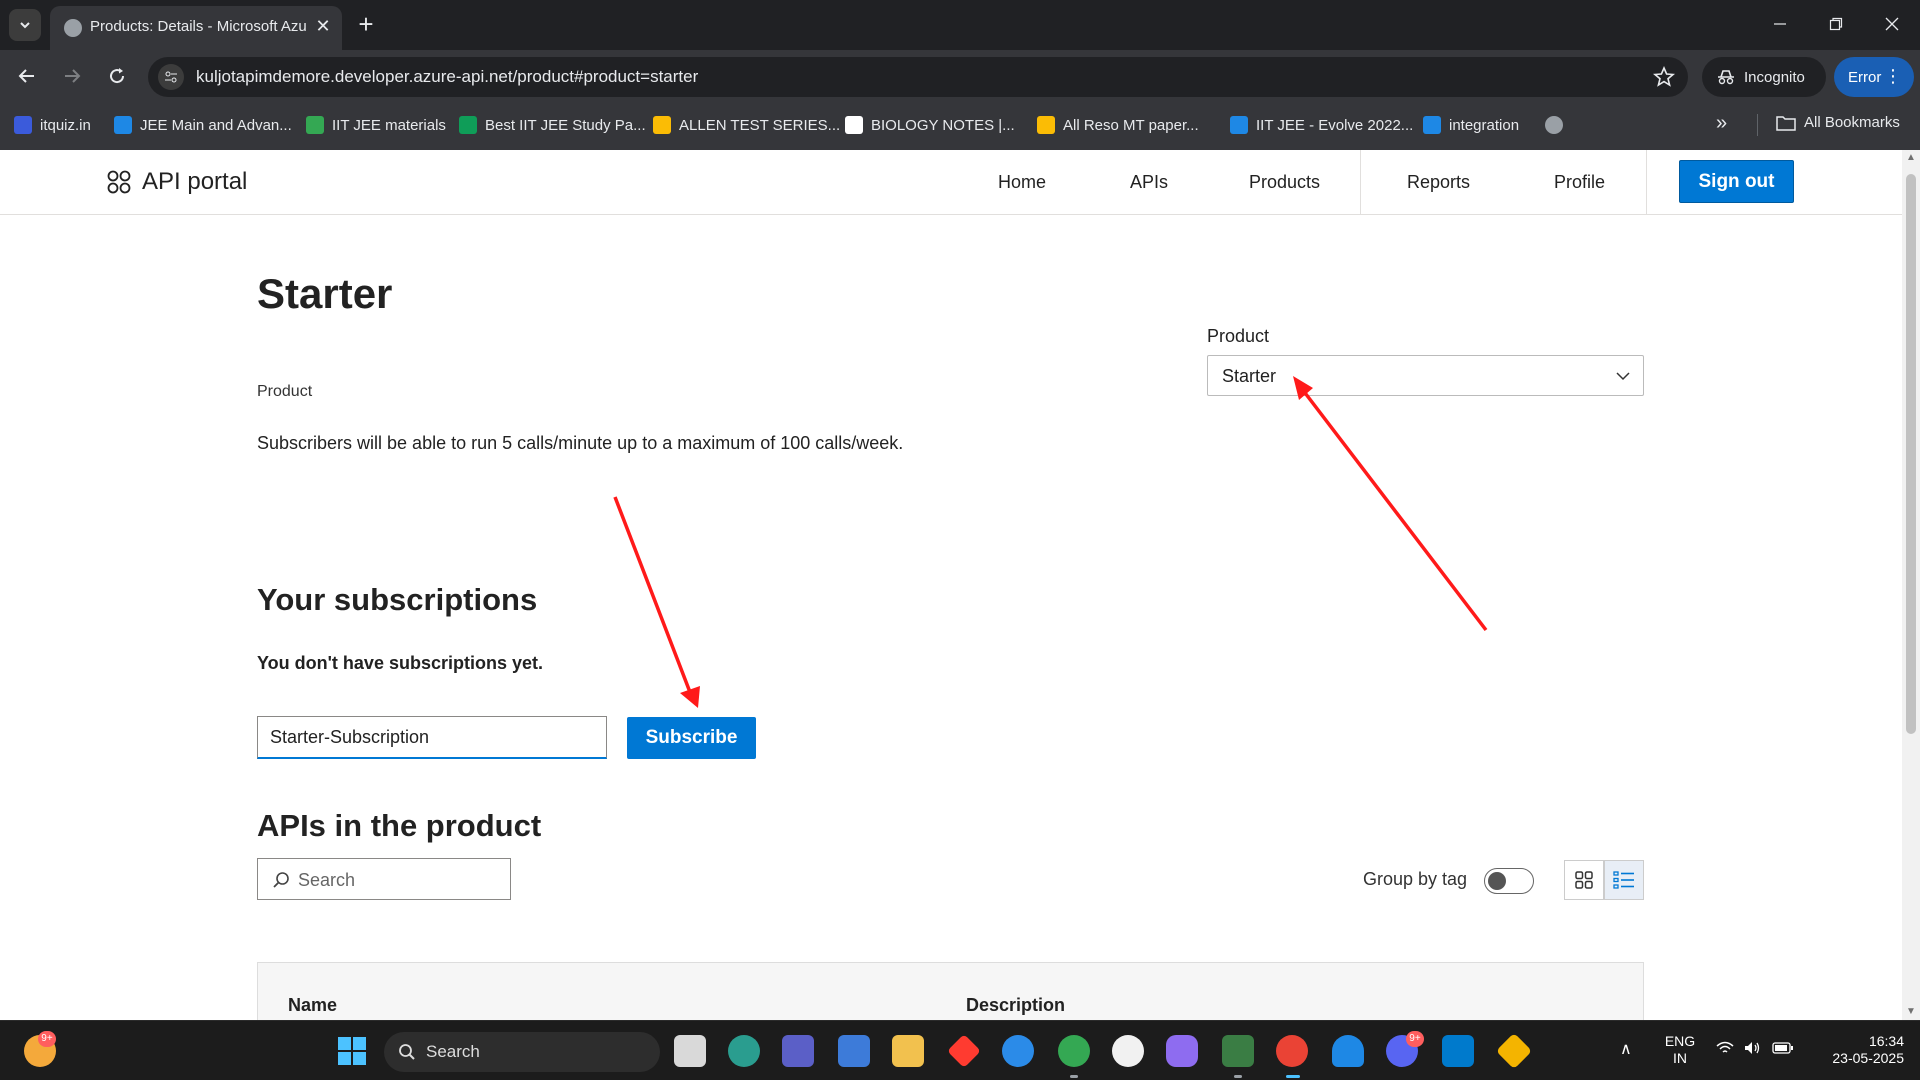  I want to click on scroll-up-arrow-icon: ▲, so click(1911, 158).